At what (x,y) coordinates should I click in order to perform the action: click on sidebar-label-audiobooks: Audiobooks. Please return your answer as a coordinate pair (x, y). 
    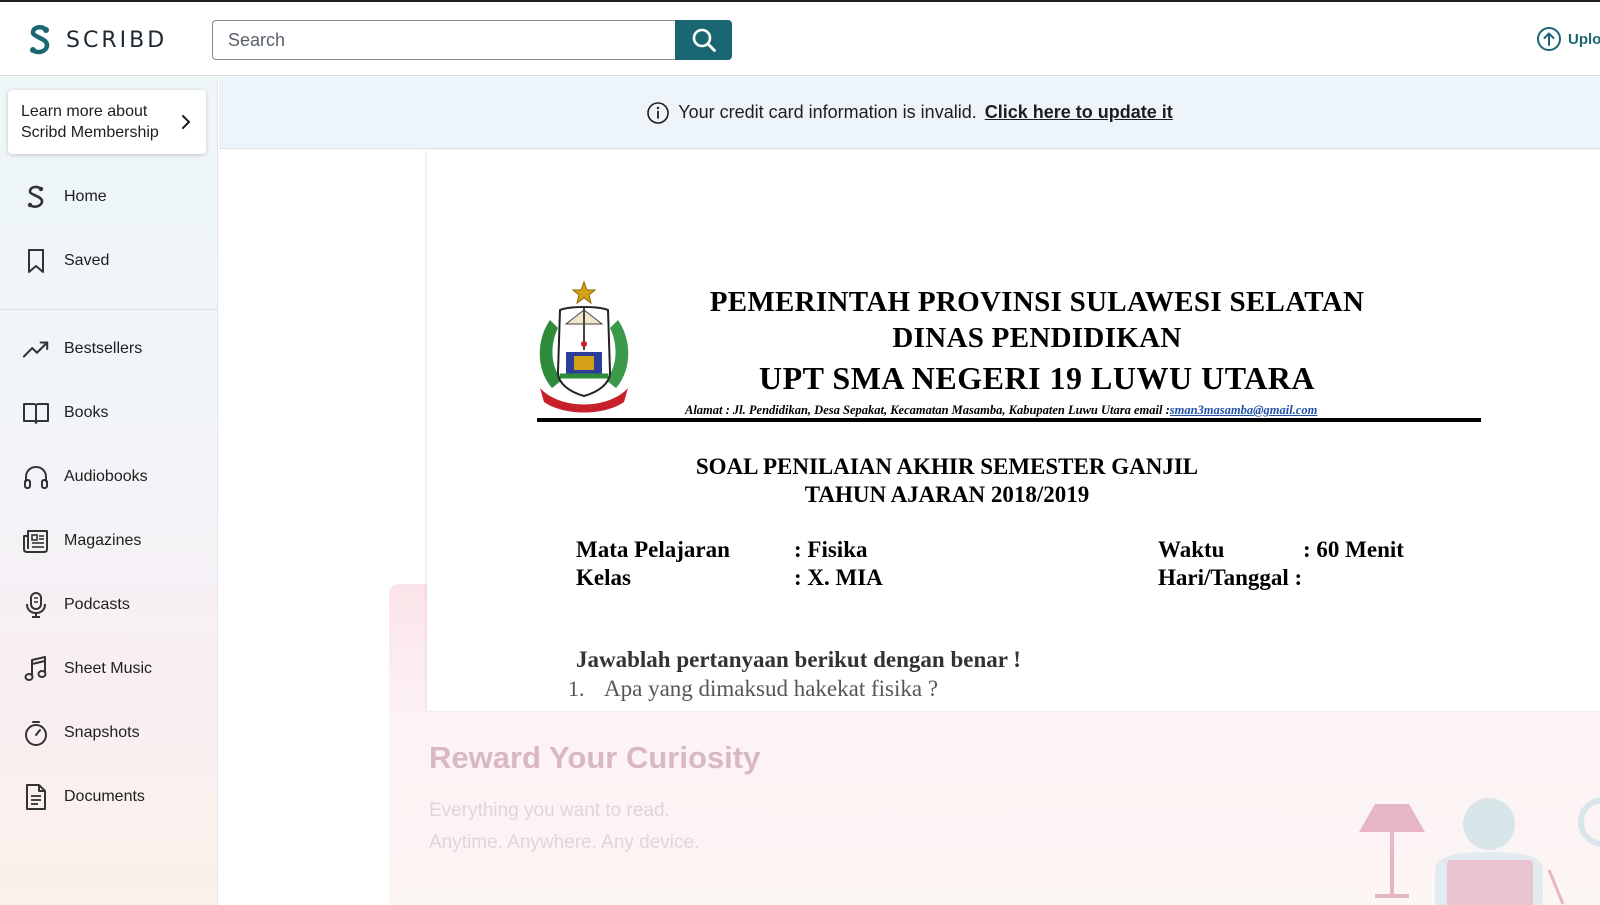
    Looking at the image, I should click on (106, 476).